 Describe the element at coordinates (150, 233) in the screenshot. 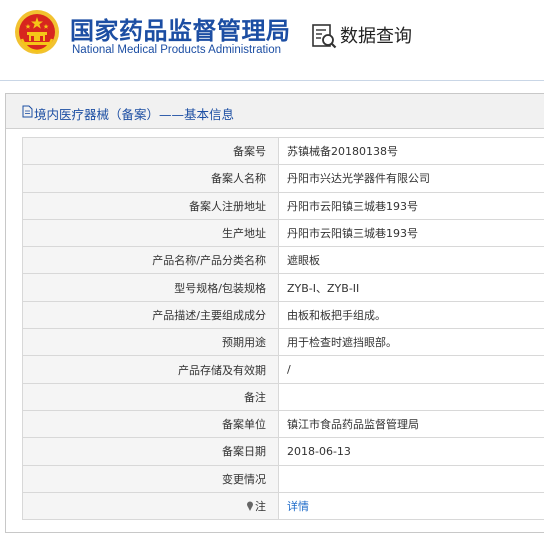

I see `row-label: 生产地址` at that location.